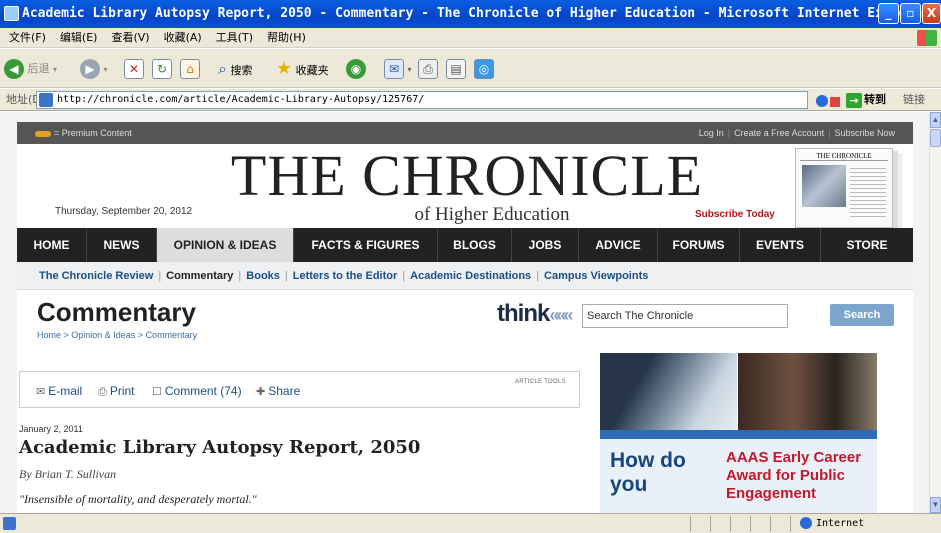  I want to click on back-dropdown-icon: ▾, so click(55, 69).